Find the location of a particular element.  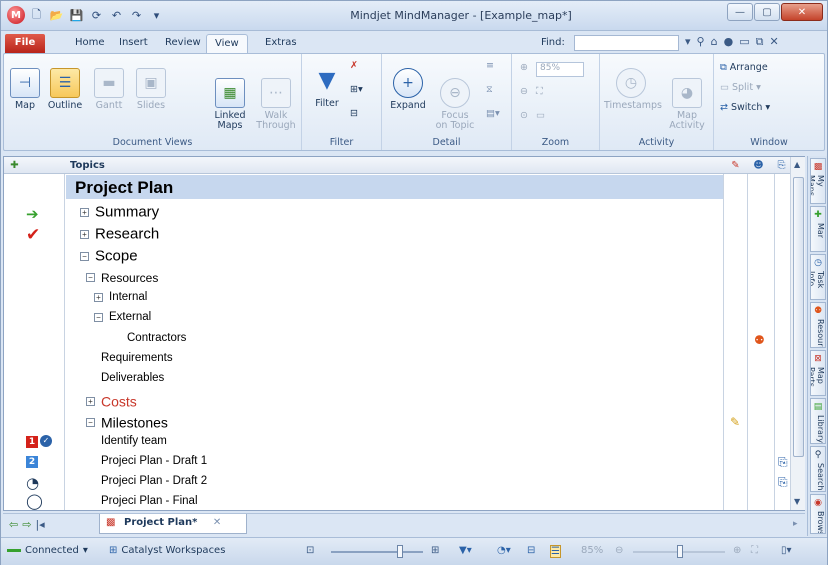

focus-on-topic-button: ⊖ Focus on Topic is located at coordinates (455, 99).